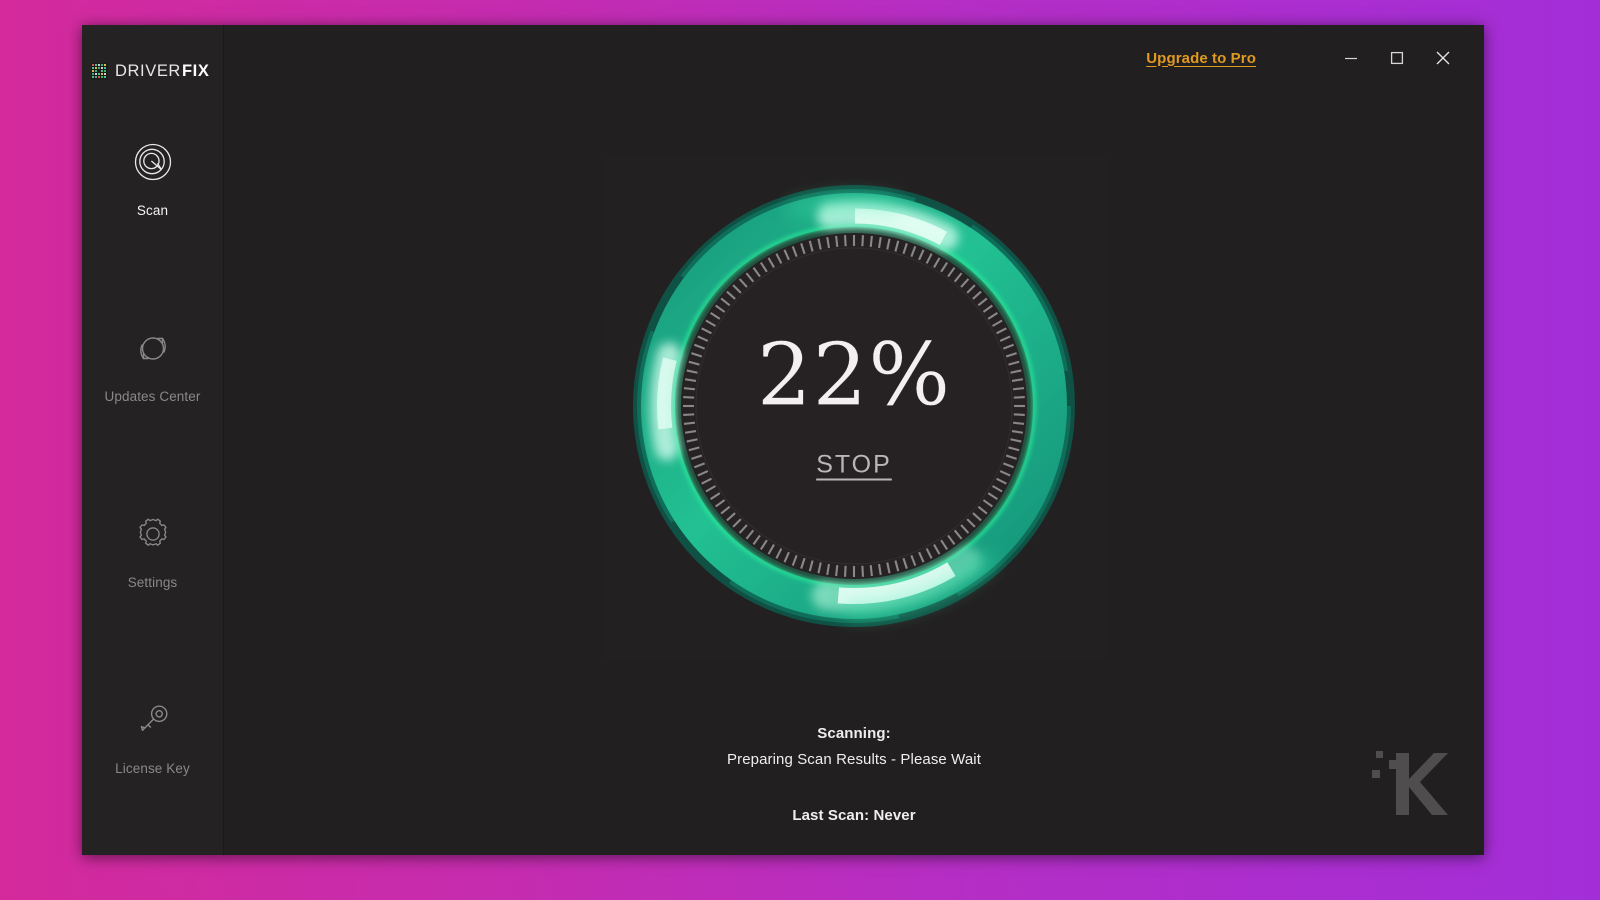 The image size is (1600, 900). I want to click on sidebar-item-scan: Scan, so click(152, 222).